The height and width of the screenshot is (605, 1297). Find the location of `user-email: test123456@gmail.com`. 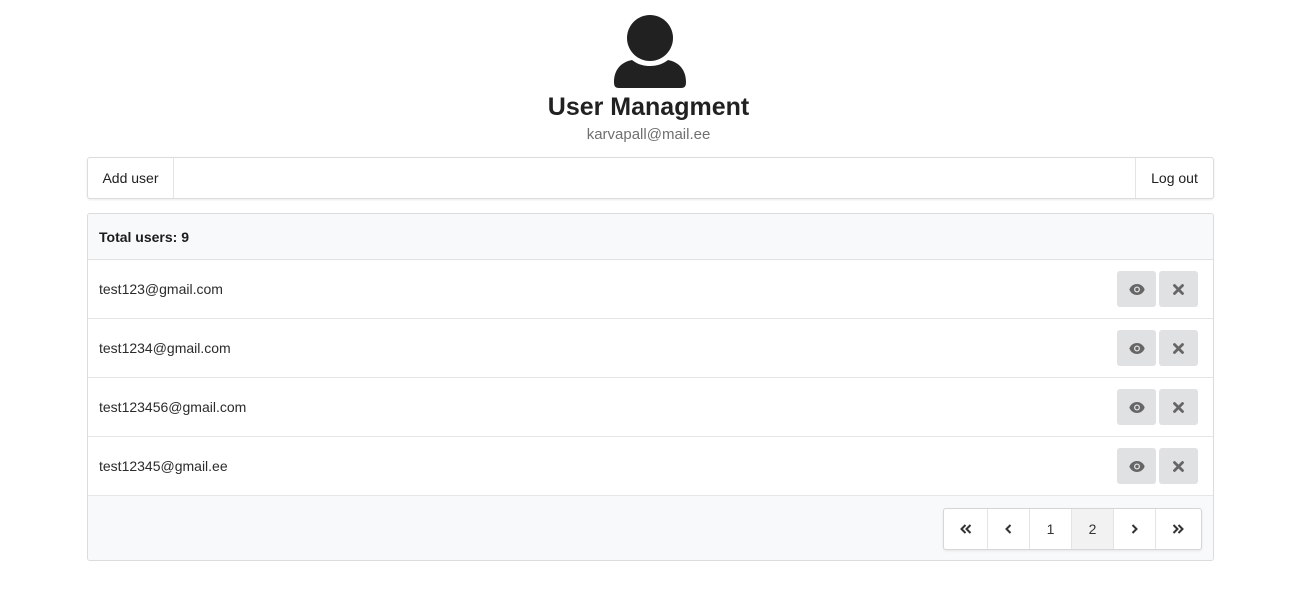

user-email: test123456@gmail.com is located at coordinates (173, 407).